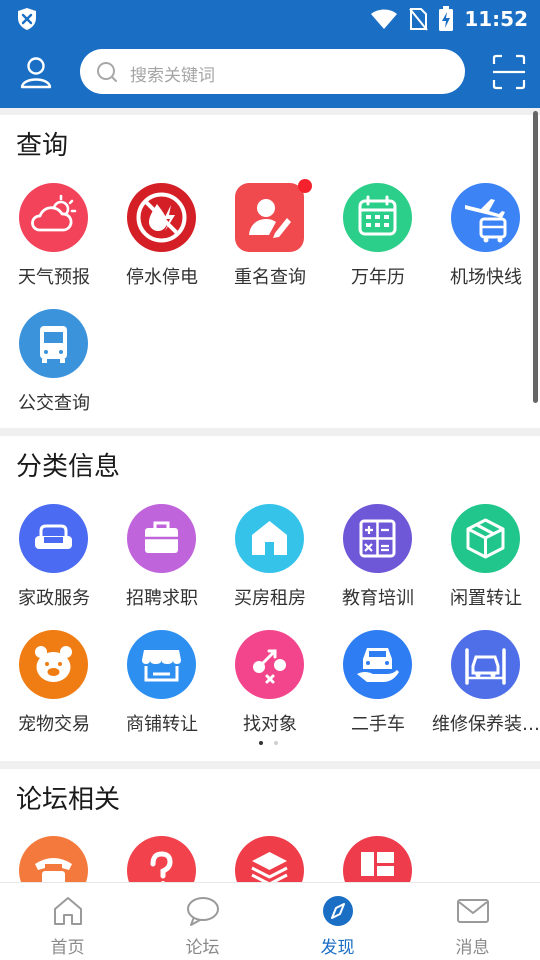  I want to click on grid-item-dating: 找对象, so click(270, 690).